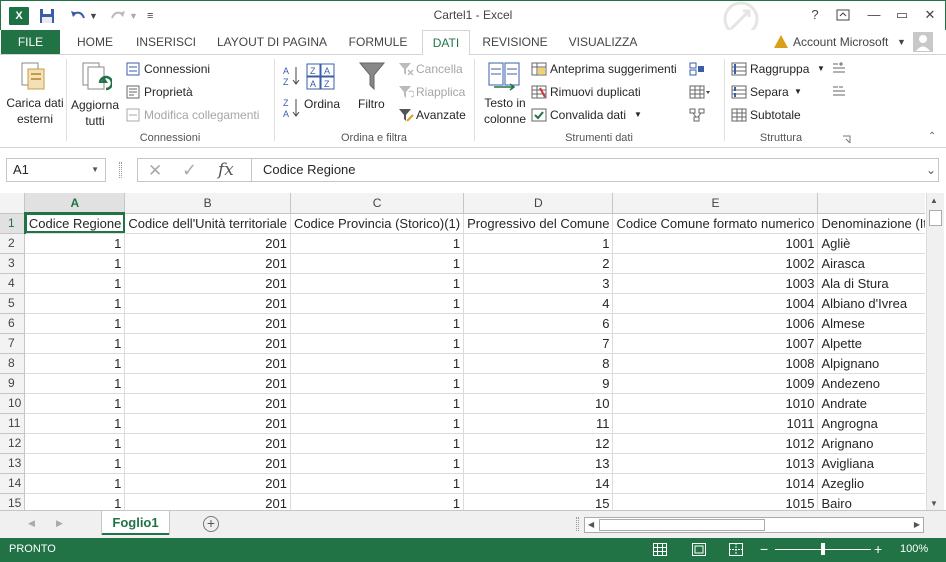  Describe the element at coordinates (613, 69) in the screenshot. I see `flash-fill-button: Anteprima suggerimenti` at that location.